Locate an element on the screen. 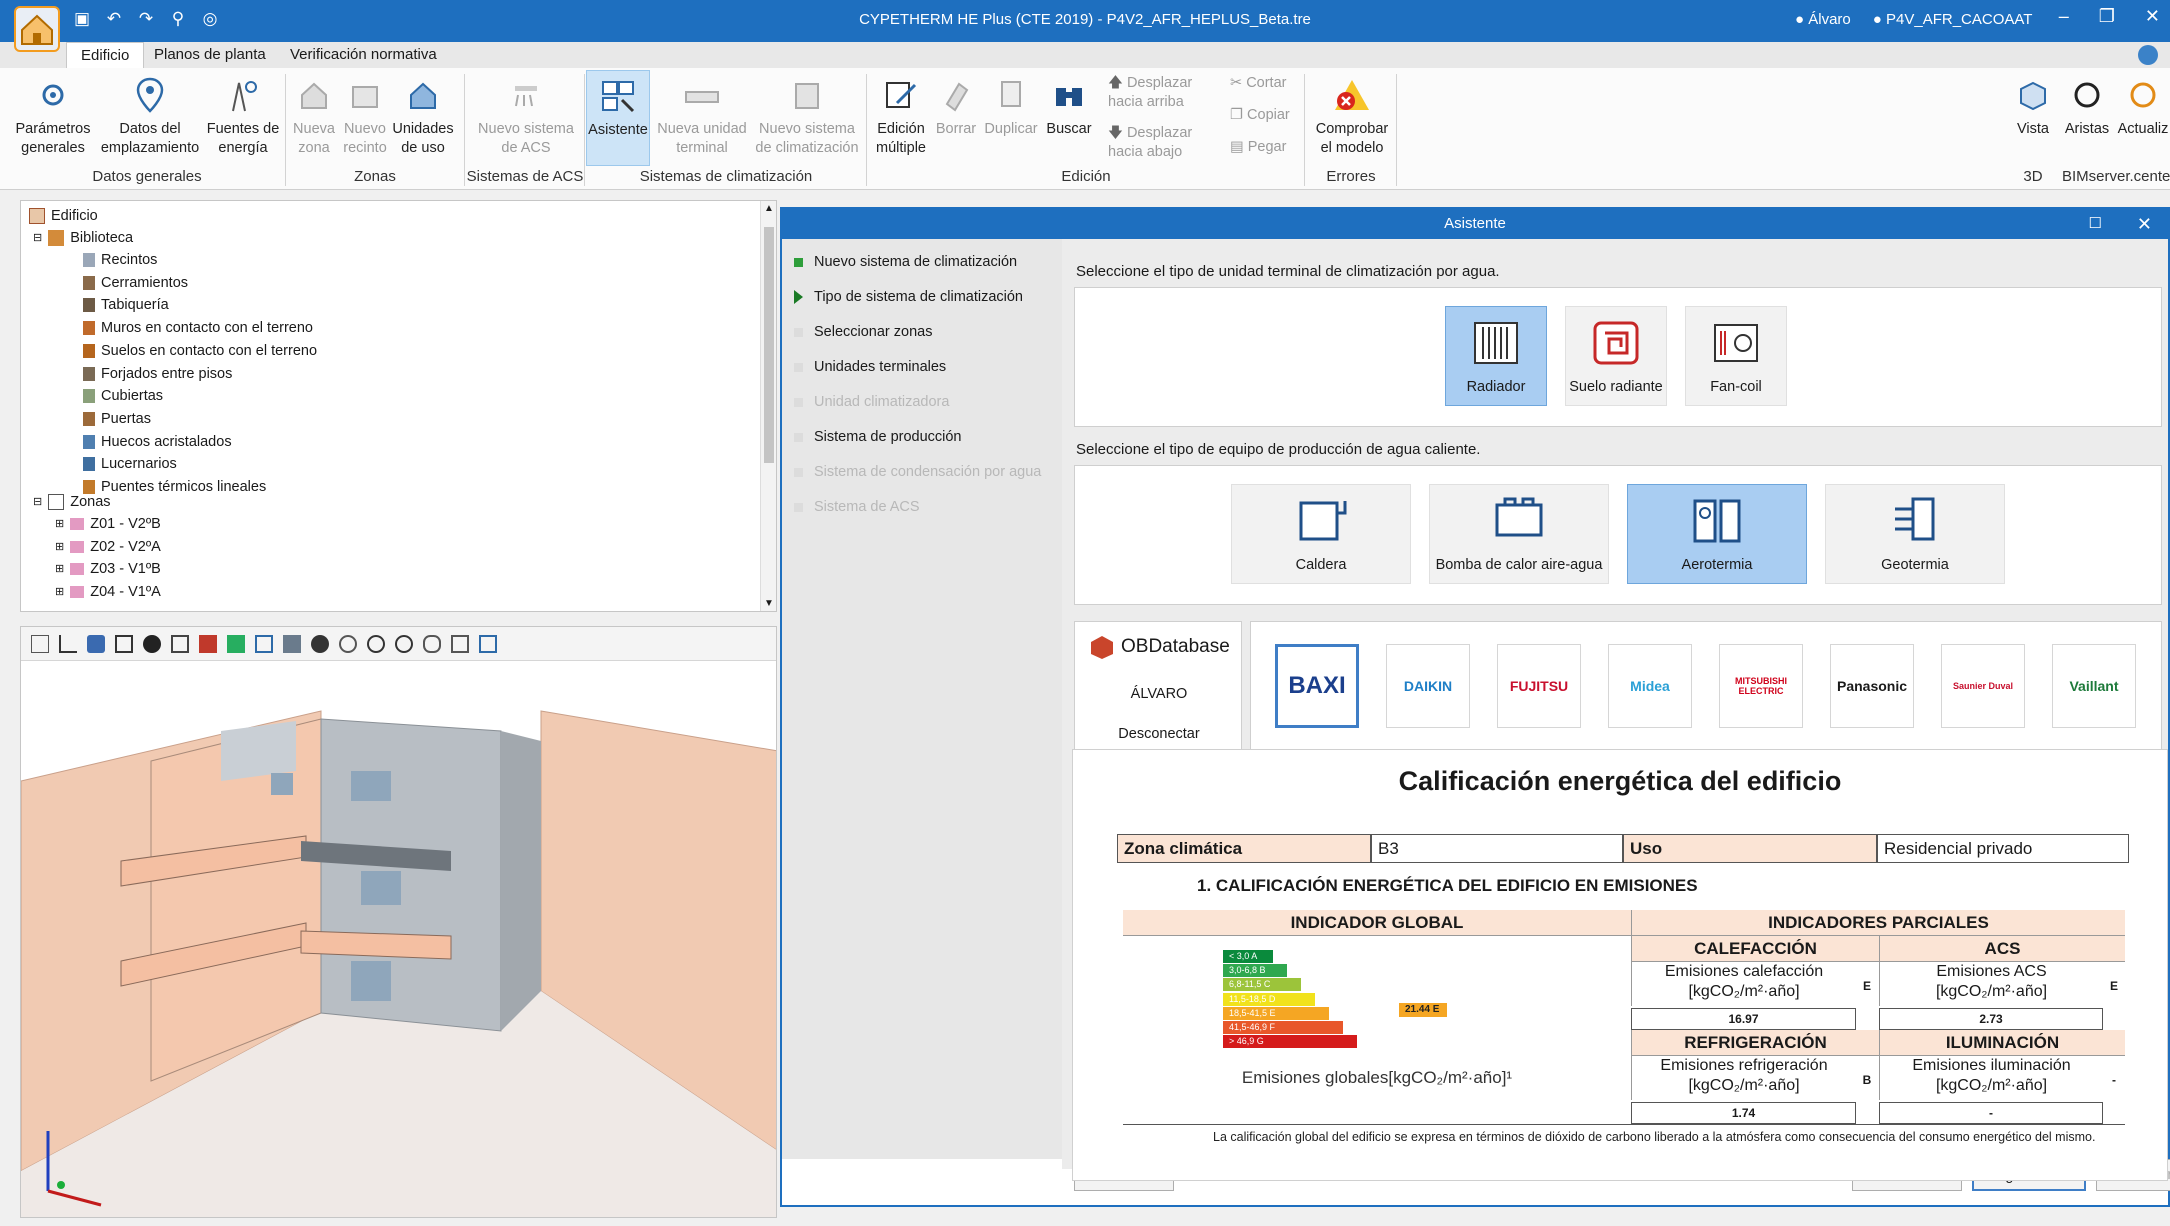  new-terminal-button: Nueva unidad terminal is located at coordinates (702, 114).